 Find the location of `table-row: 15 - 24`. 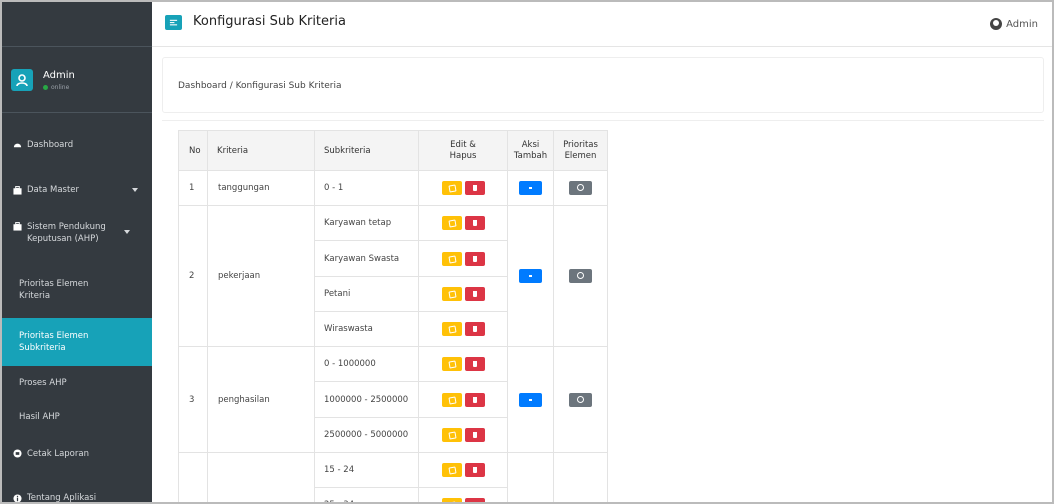

table-row: 15 - 24 is located at coordinates (393, 478).